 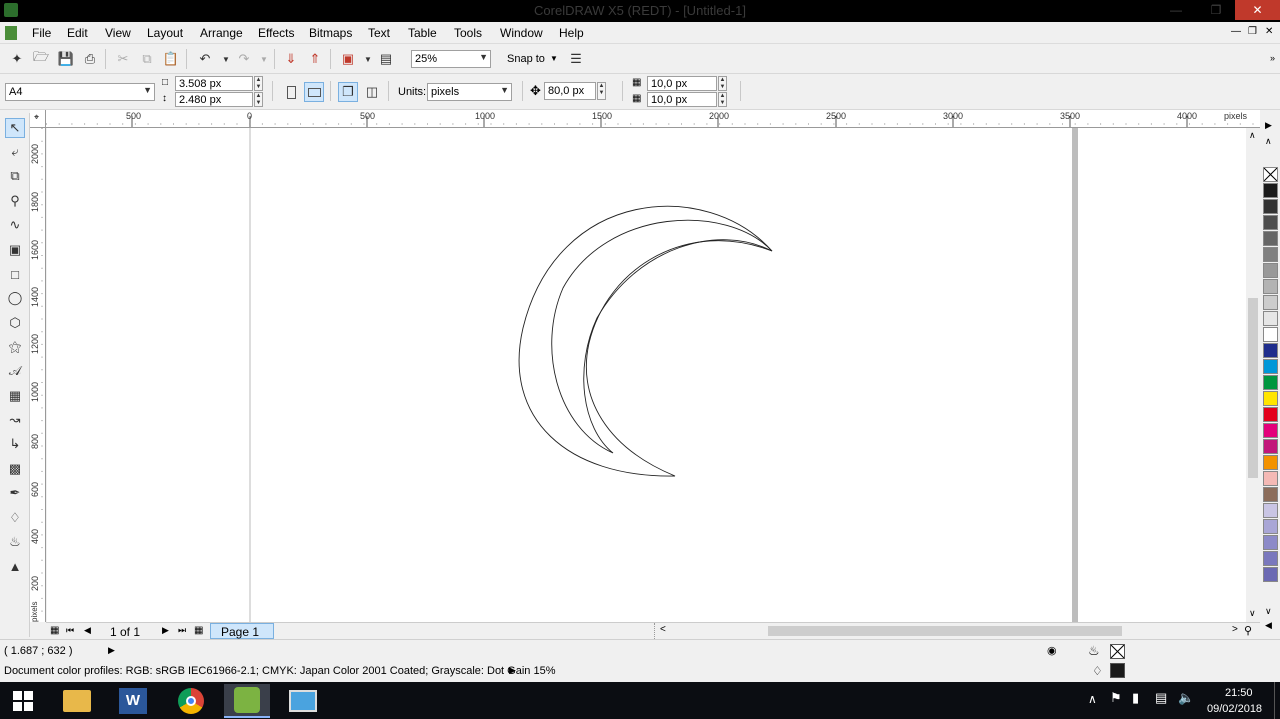 What do you see at coordinates (291, 59) in the screenshot?
I see `import-icon: ⇓` at bounding box center [291, 59].